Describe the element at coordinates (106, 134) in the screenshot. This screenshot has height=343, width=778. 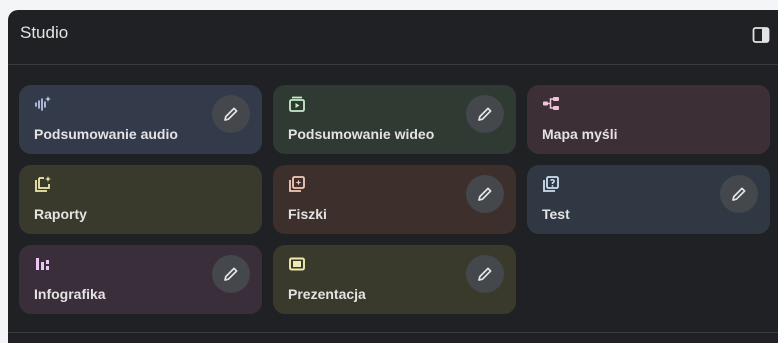
I see `tile-label: Podsumowanie audio` at that location.